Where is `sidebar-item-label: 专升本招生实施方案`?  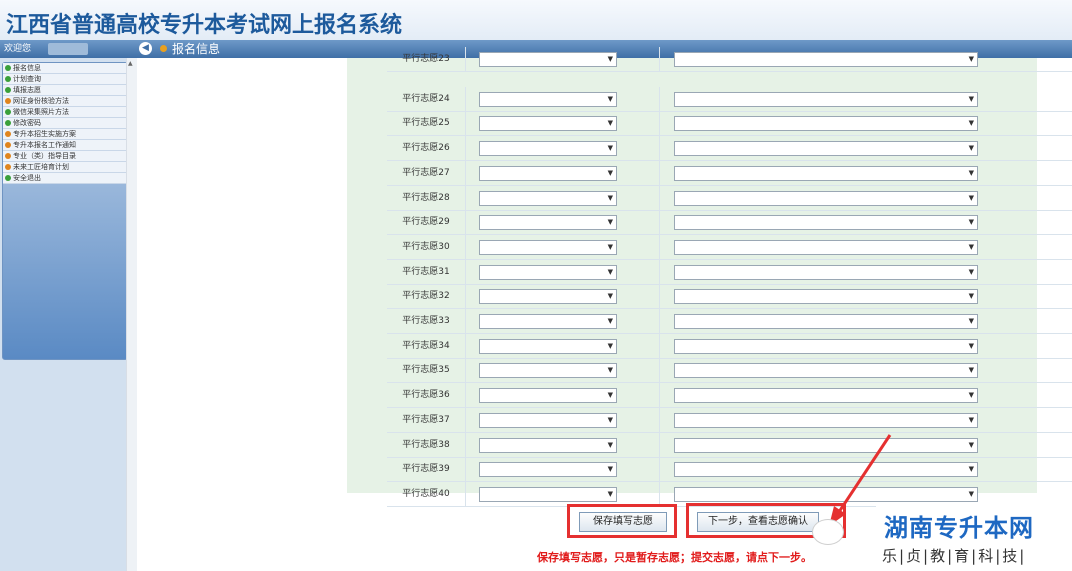 sidebar-item-label: 专升本招生实施方案 is located at coordinates (44, 134).